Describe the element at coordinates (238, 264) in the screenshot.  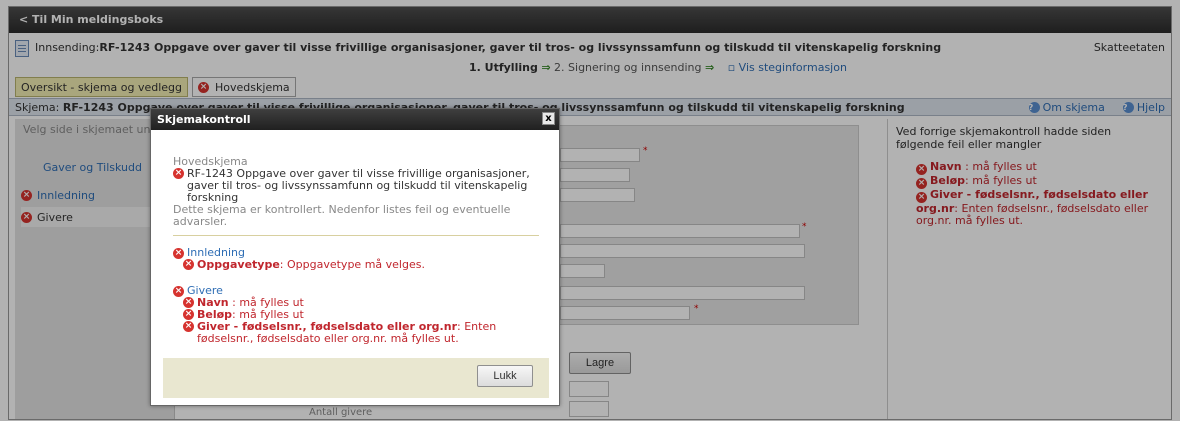
I see `error-field: Oppgavetype` at that location.